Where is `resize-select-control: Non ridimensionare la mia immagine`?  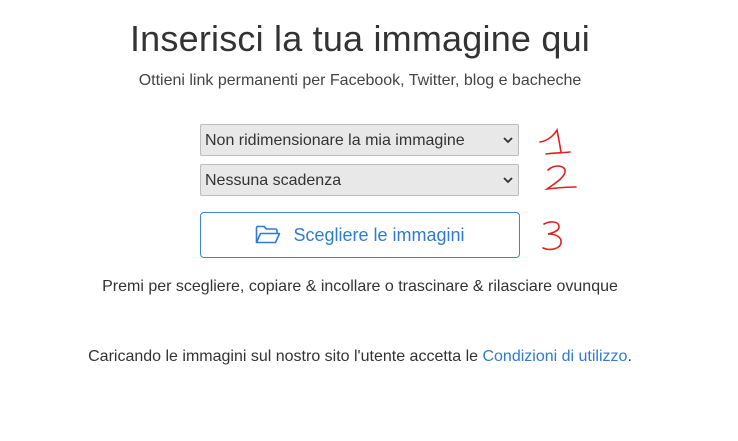
resize-select-control: Non ridimensionare la mia immagine is located at coordinates (359, 140).